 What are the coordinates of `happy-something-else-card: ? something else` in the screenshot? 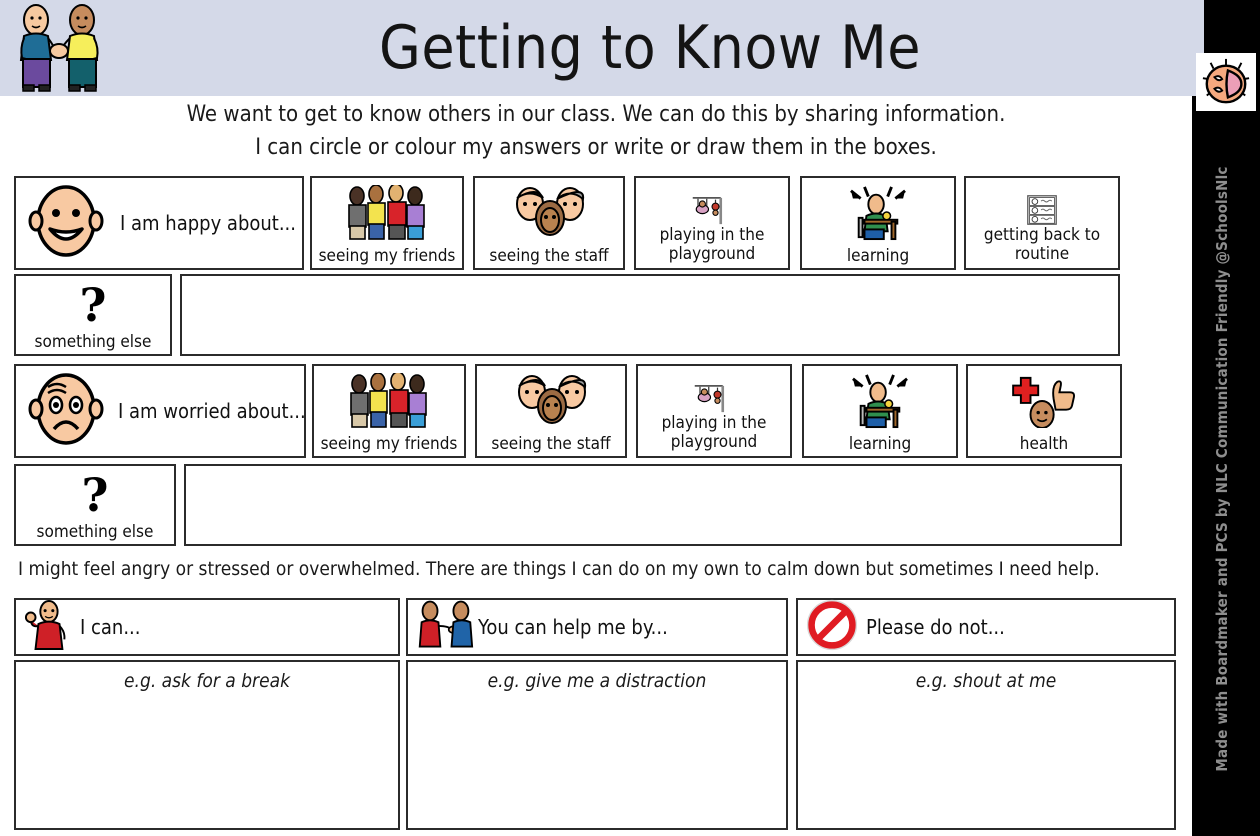 It's located at (93, 315).